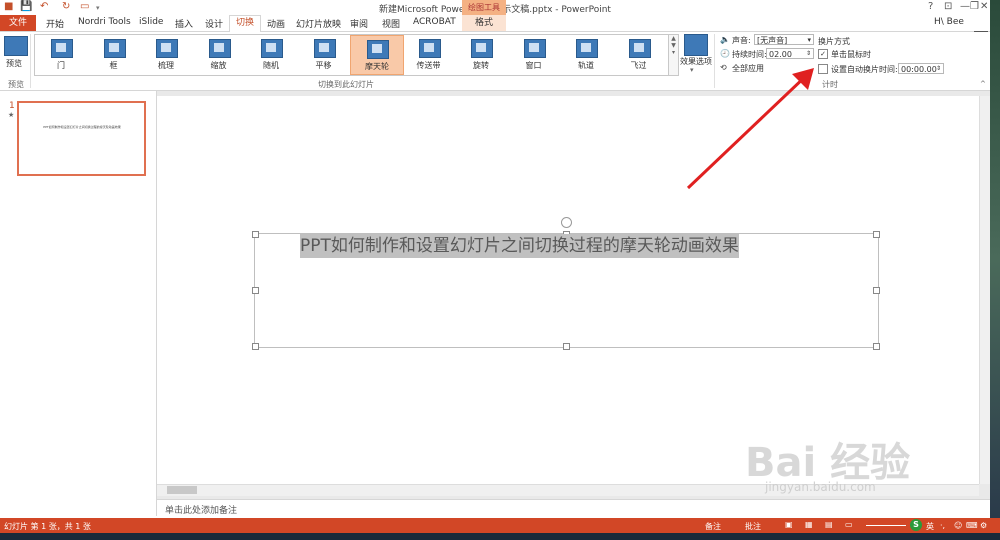 This screenshot has height=540, width=1000. Describe the element at coordinates (983, 525) in the screenshot. I see `tools-icon: ⚙` at that location.